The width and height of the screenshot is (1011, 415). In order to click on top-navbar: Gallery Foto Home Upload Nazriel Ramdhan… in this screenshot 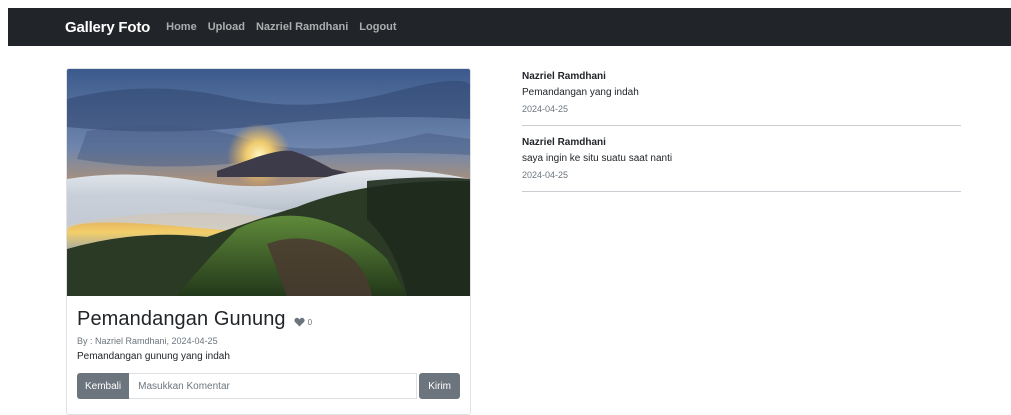, I will do `click(509, 27)`.